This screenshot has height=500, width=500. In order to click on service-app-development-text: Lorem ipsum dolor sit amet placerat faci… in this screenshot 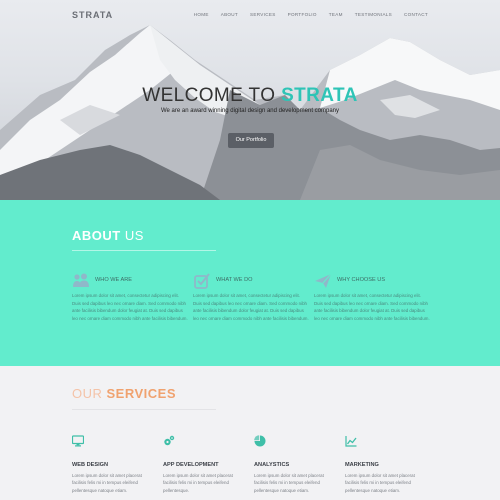, I will do `click(198, 483)`.